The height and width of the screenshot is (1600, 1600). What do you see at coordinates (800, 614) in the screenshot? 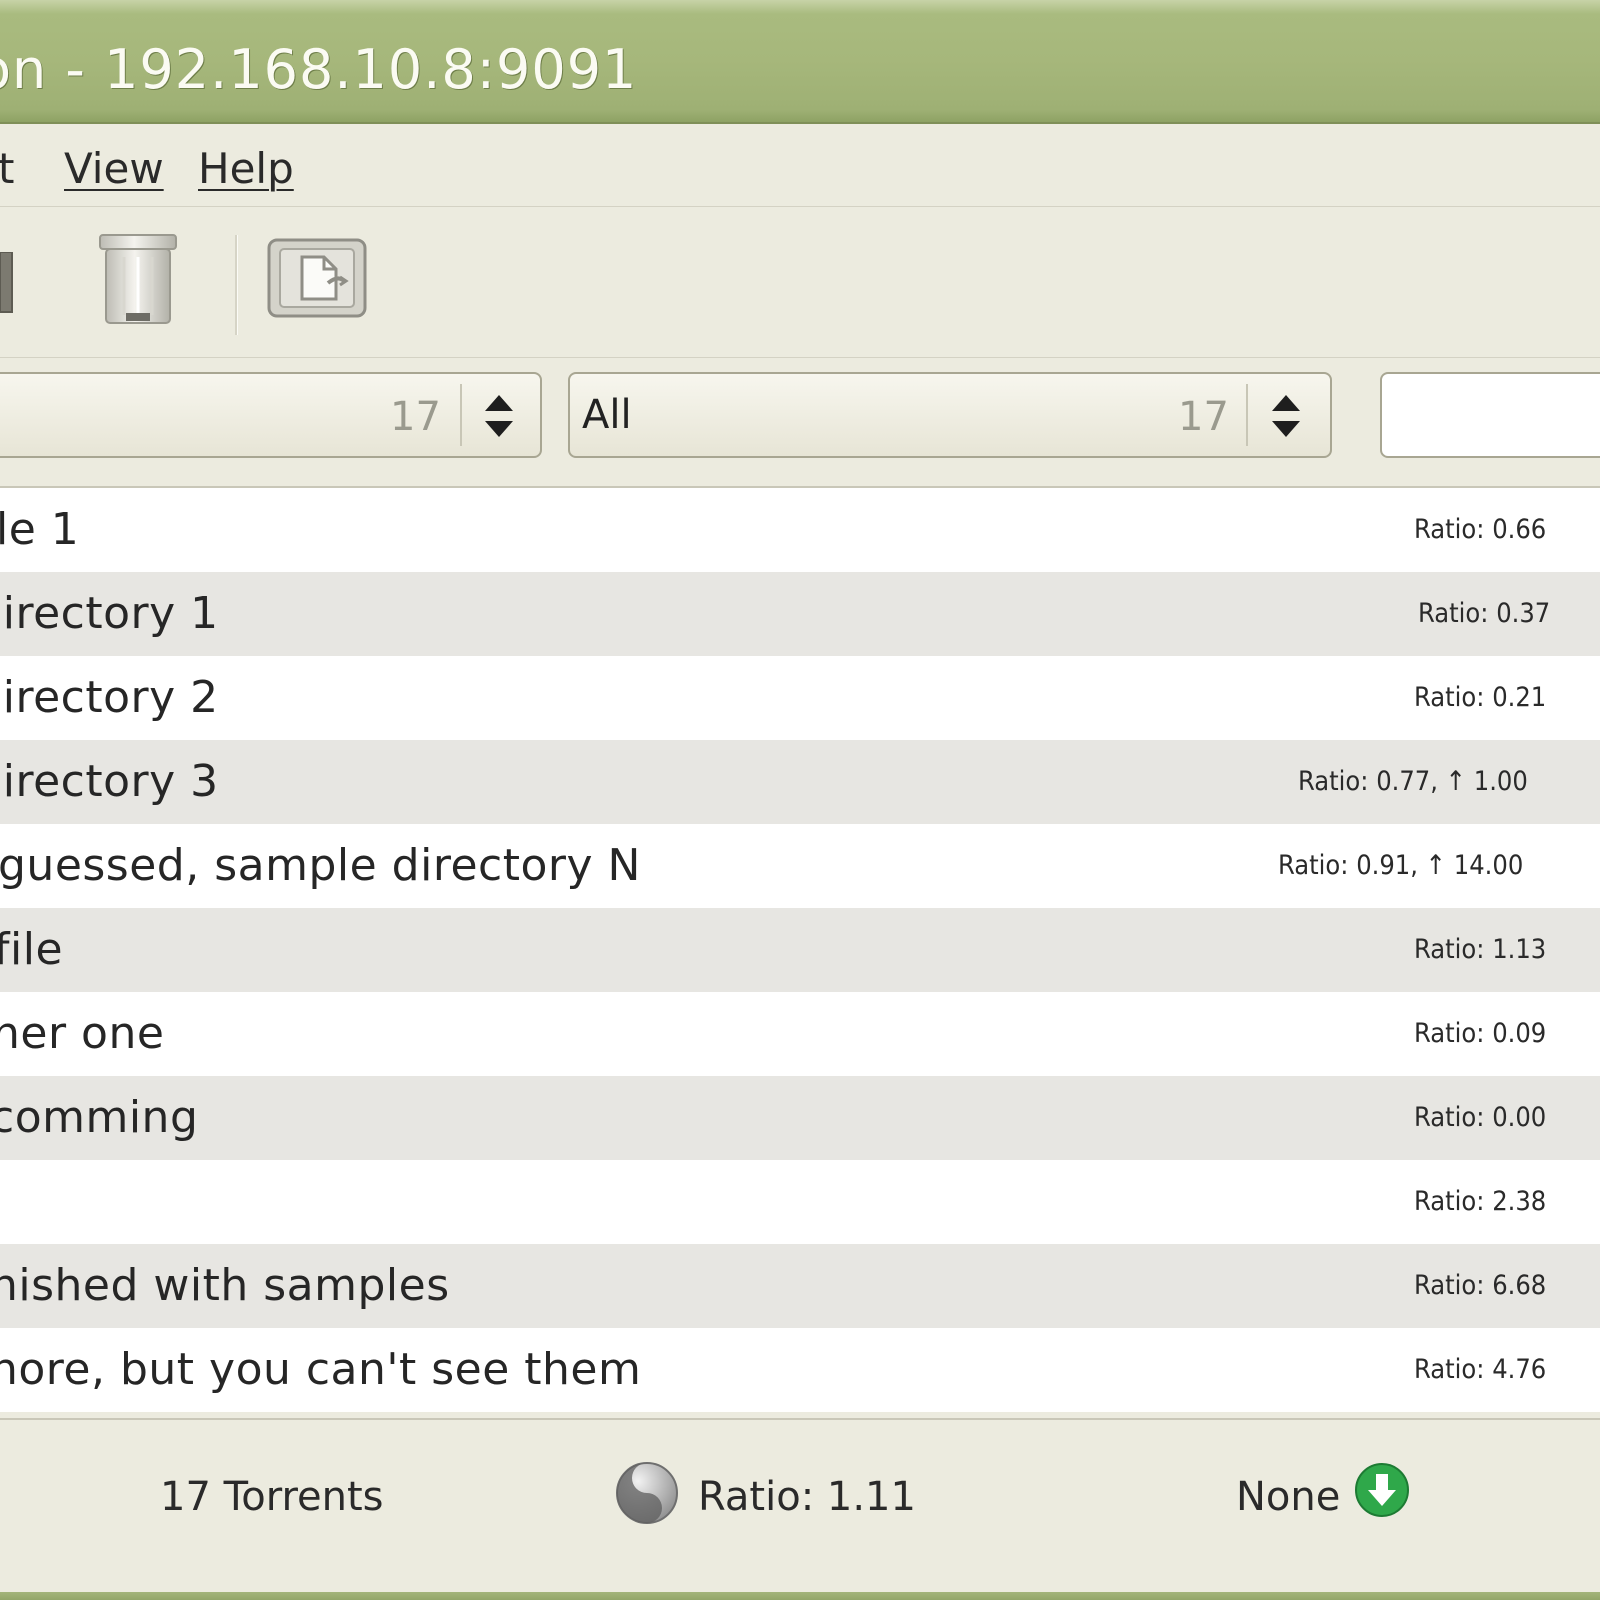
I see `torrent-row: lirectory 1 Ratio: 0.37` at bounding box center [800, 614].